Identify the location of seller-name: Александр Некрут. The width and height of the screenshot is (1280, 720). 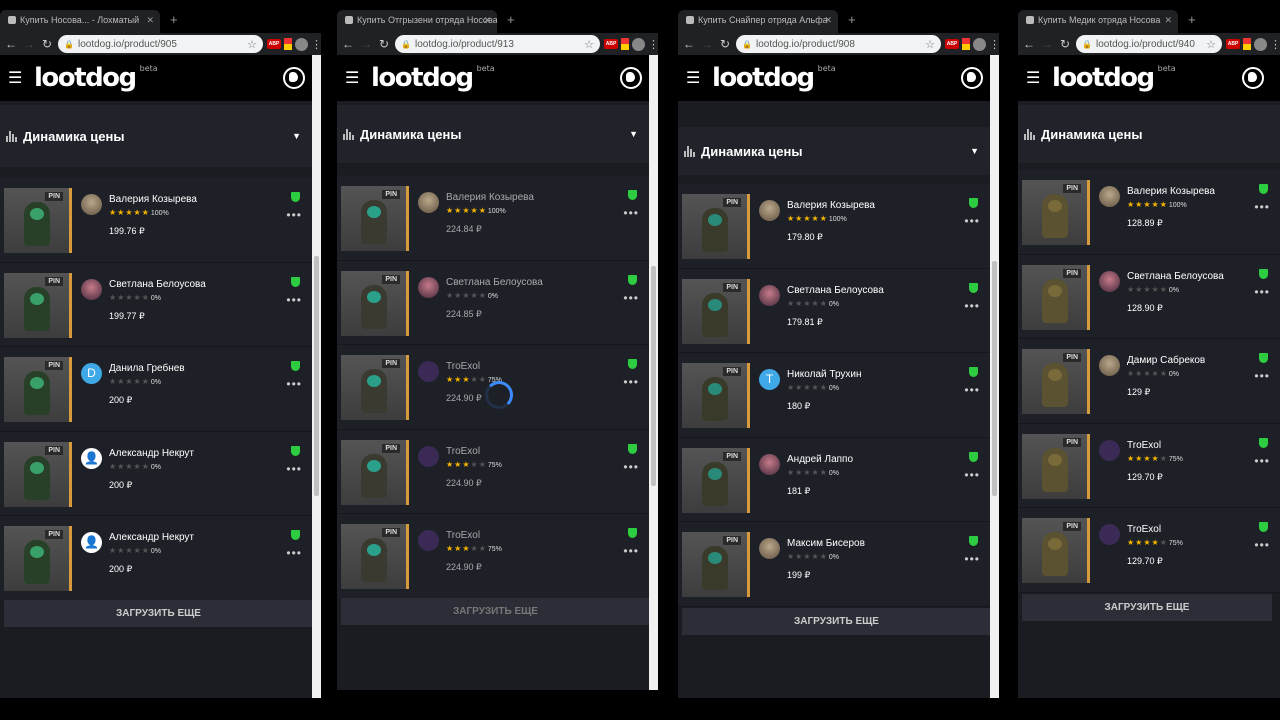
(151, 537).